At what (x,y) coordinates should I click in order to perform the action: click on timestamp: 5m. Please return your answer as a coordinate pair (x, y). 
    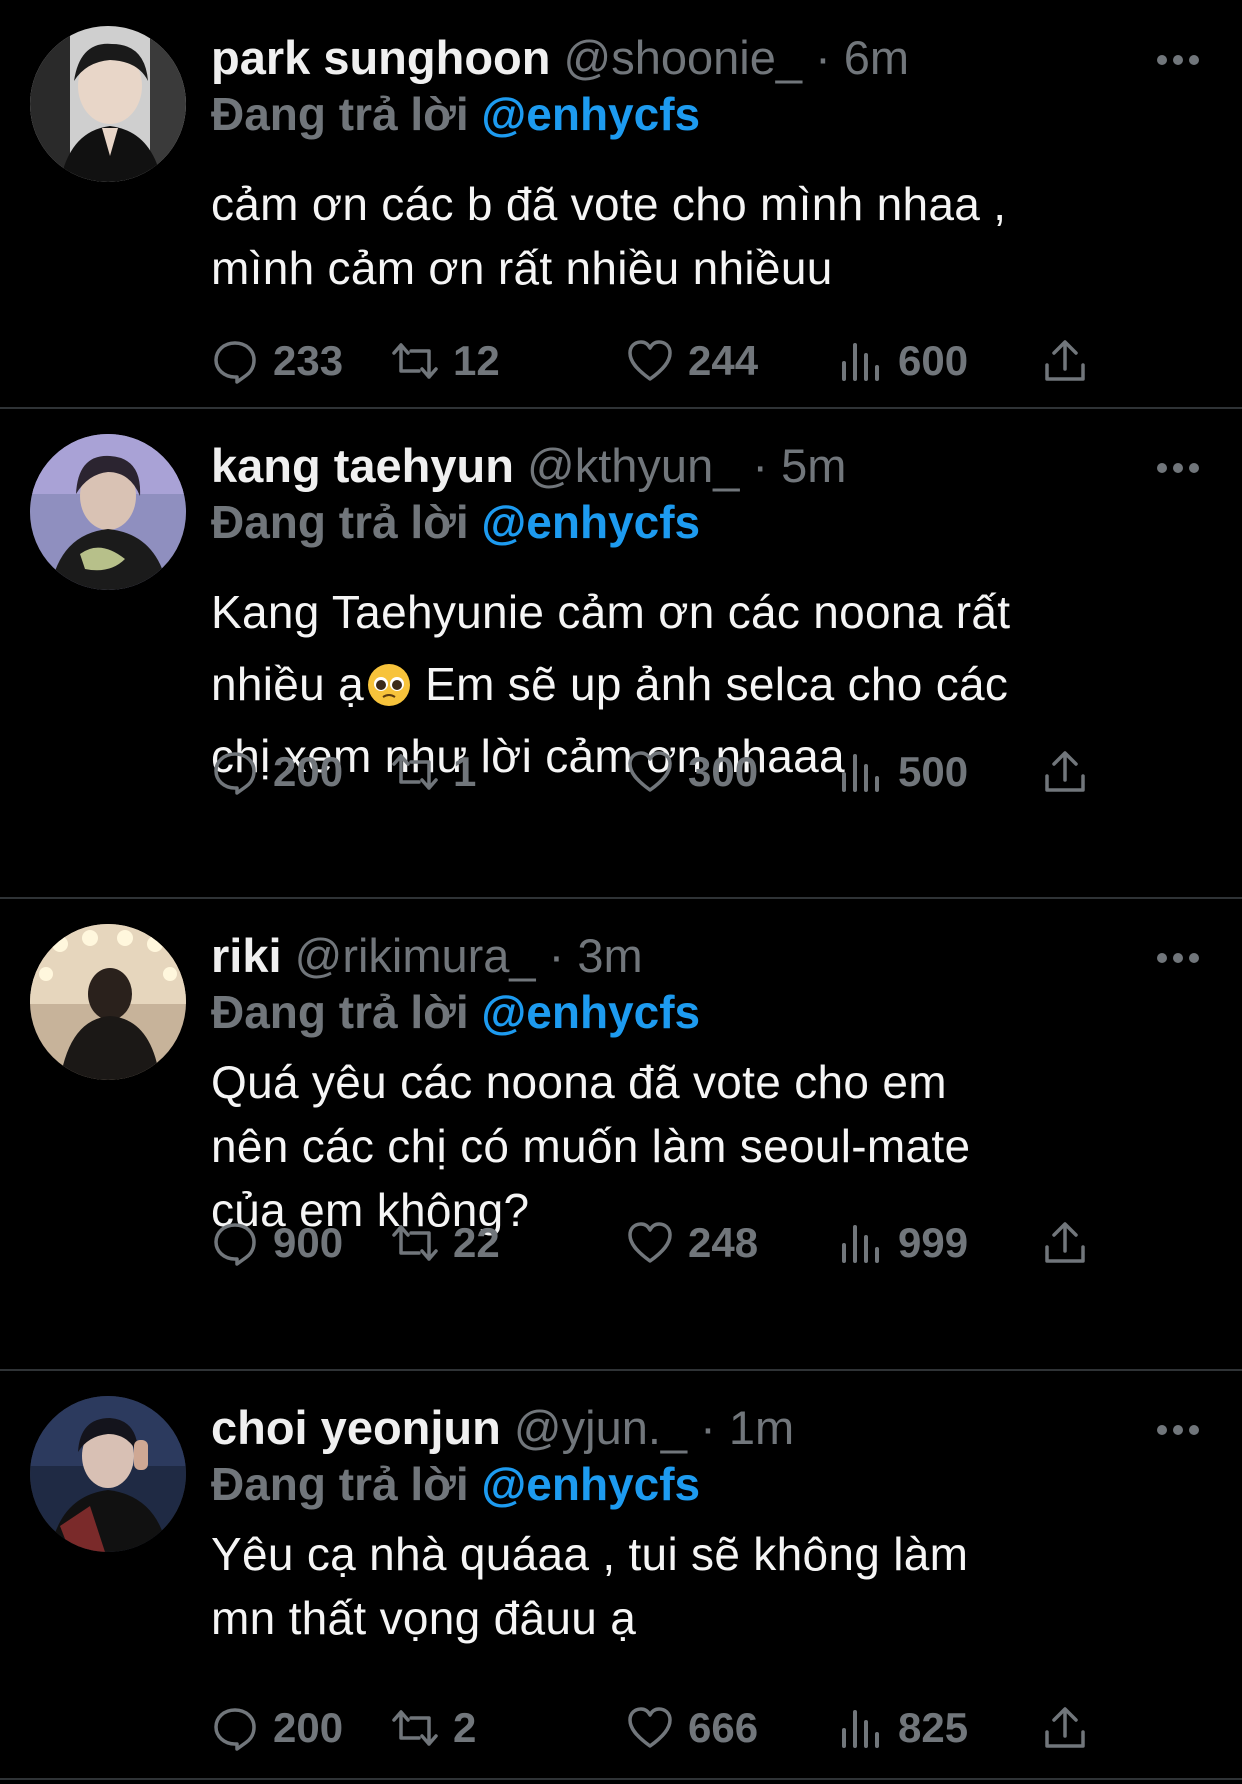
    Looking at the image, I should click on (813, 465).